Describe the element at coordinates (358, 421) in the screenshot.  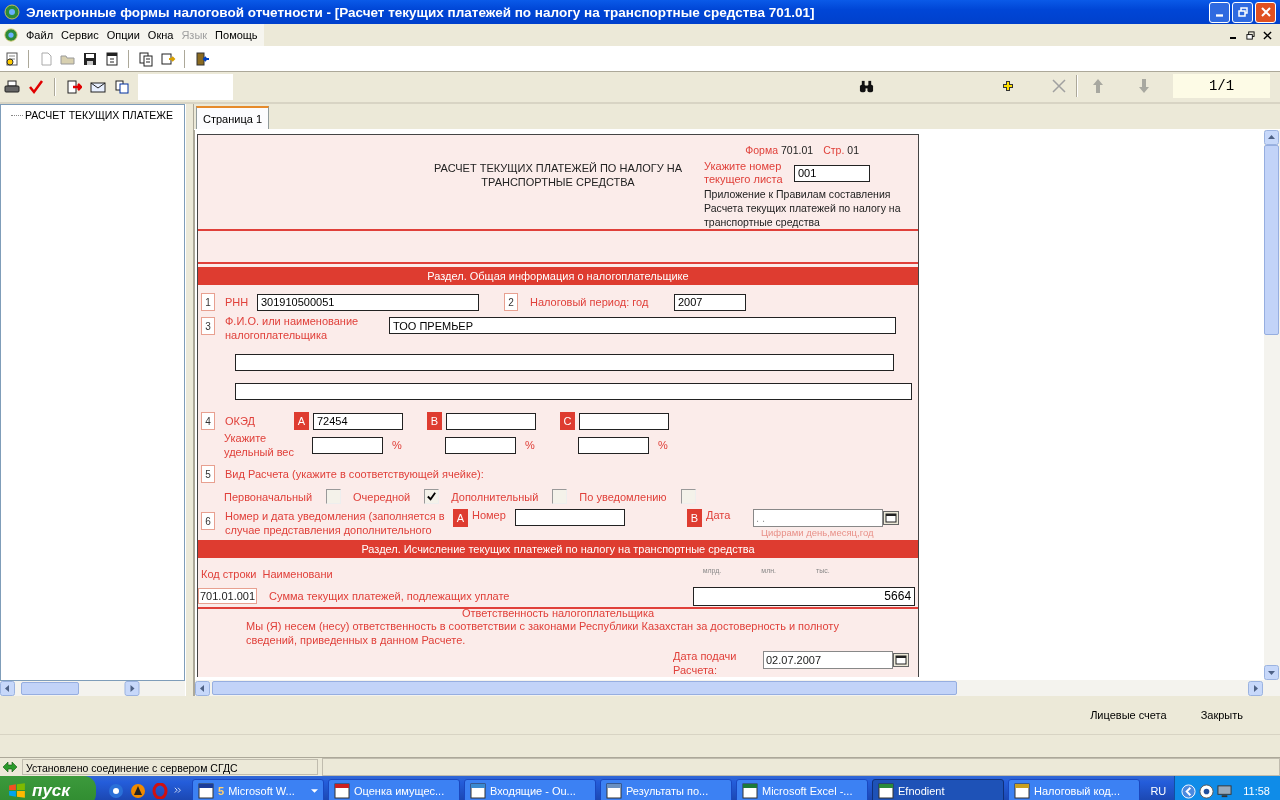
I see `input-field: 72454` at that location.